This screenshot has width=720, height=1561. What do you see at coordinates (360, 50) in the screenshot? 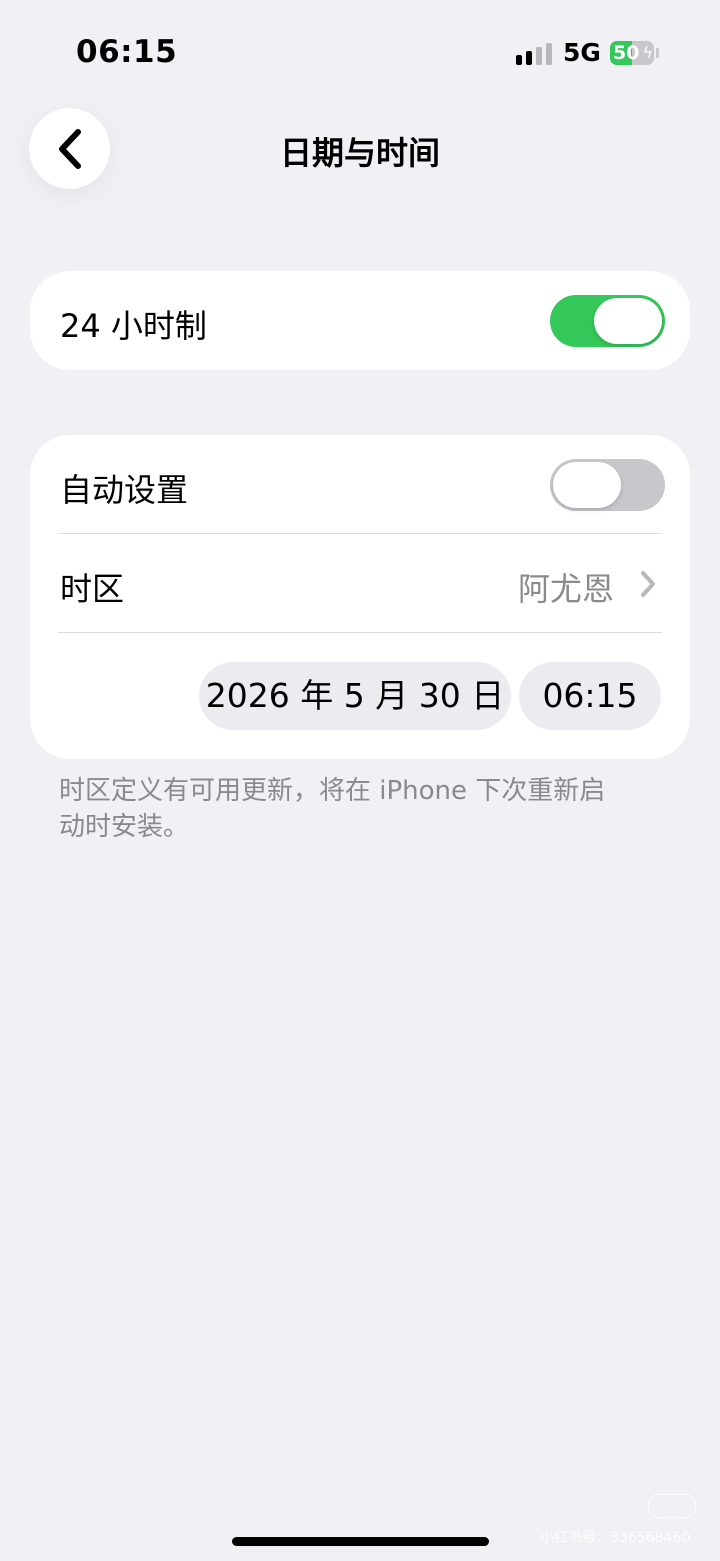
I see `status-bar: 06:15 5G 50 ϟ` at bounding box center [360, 50].